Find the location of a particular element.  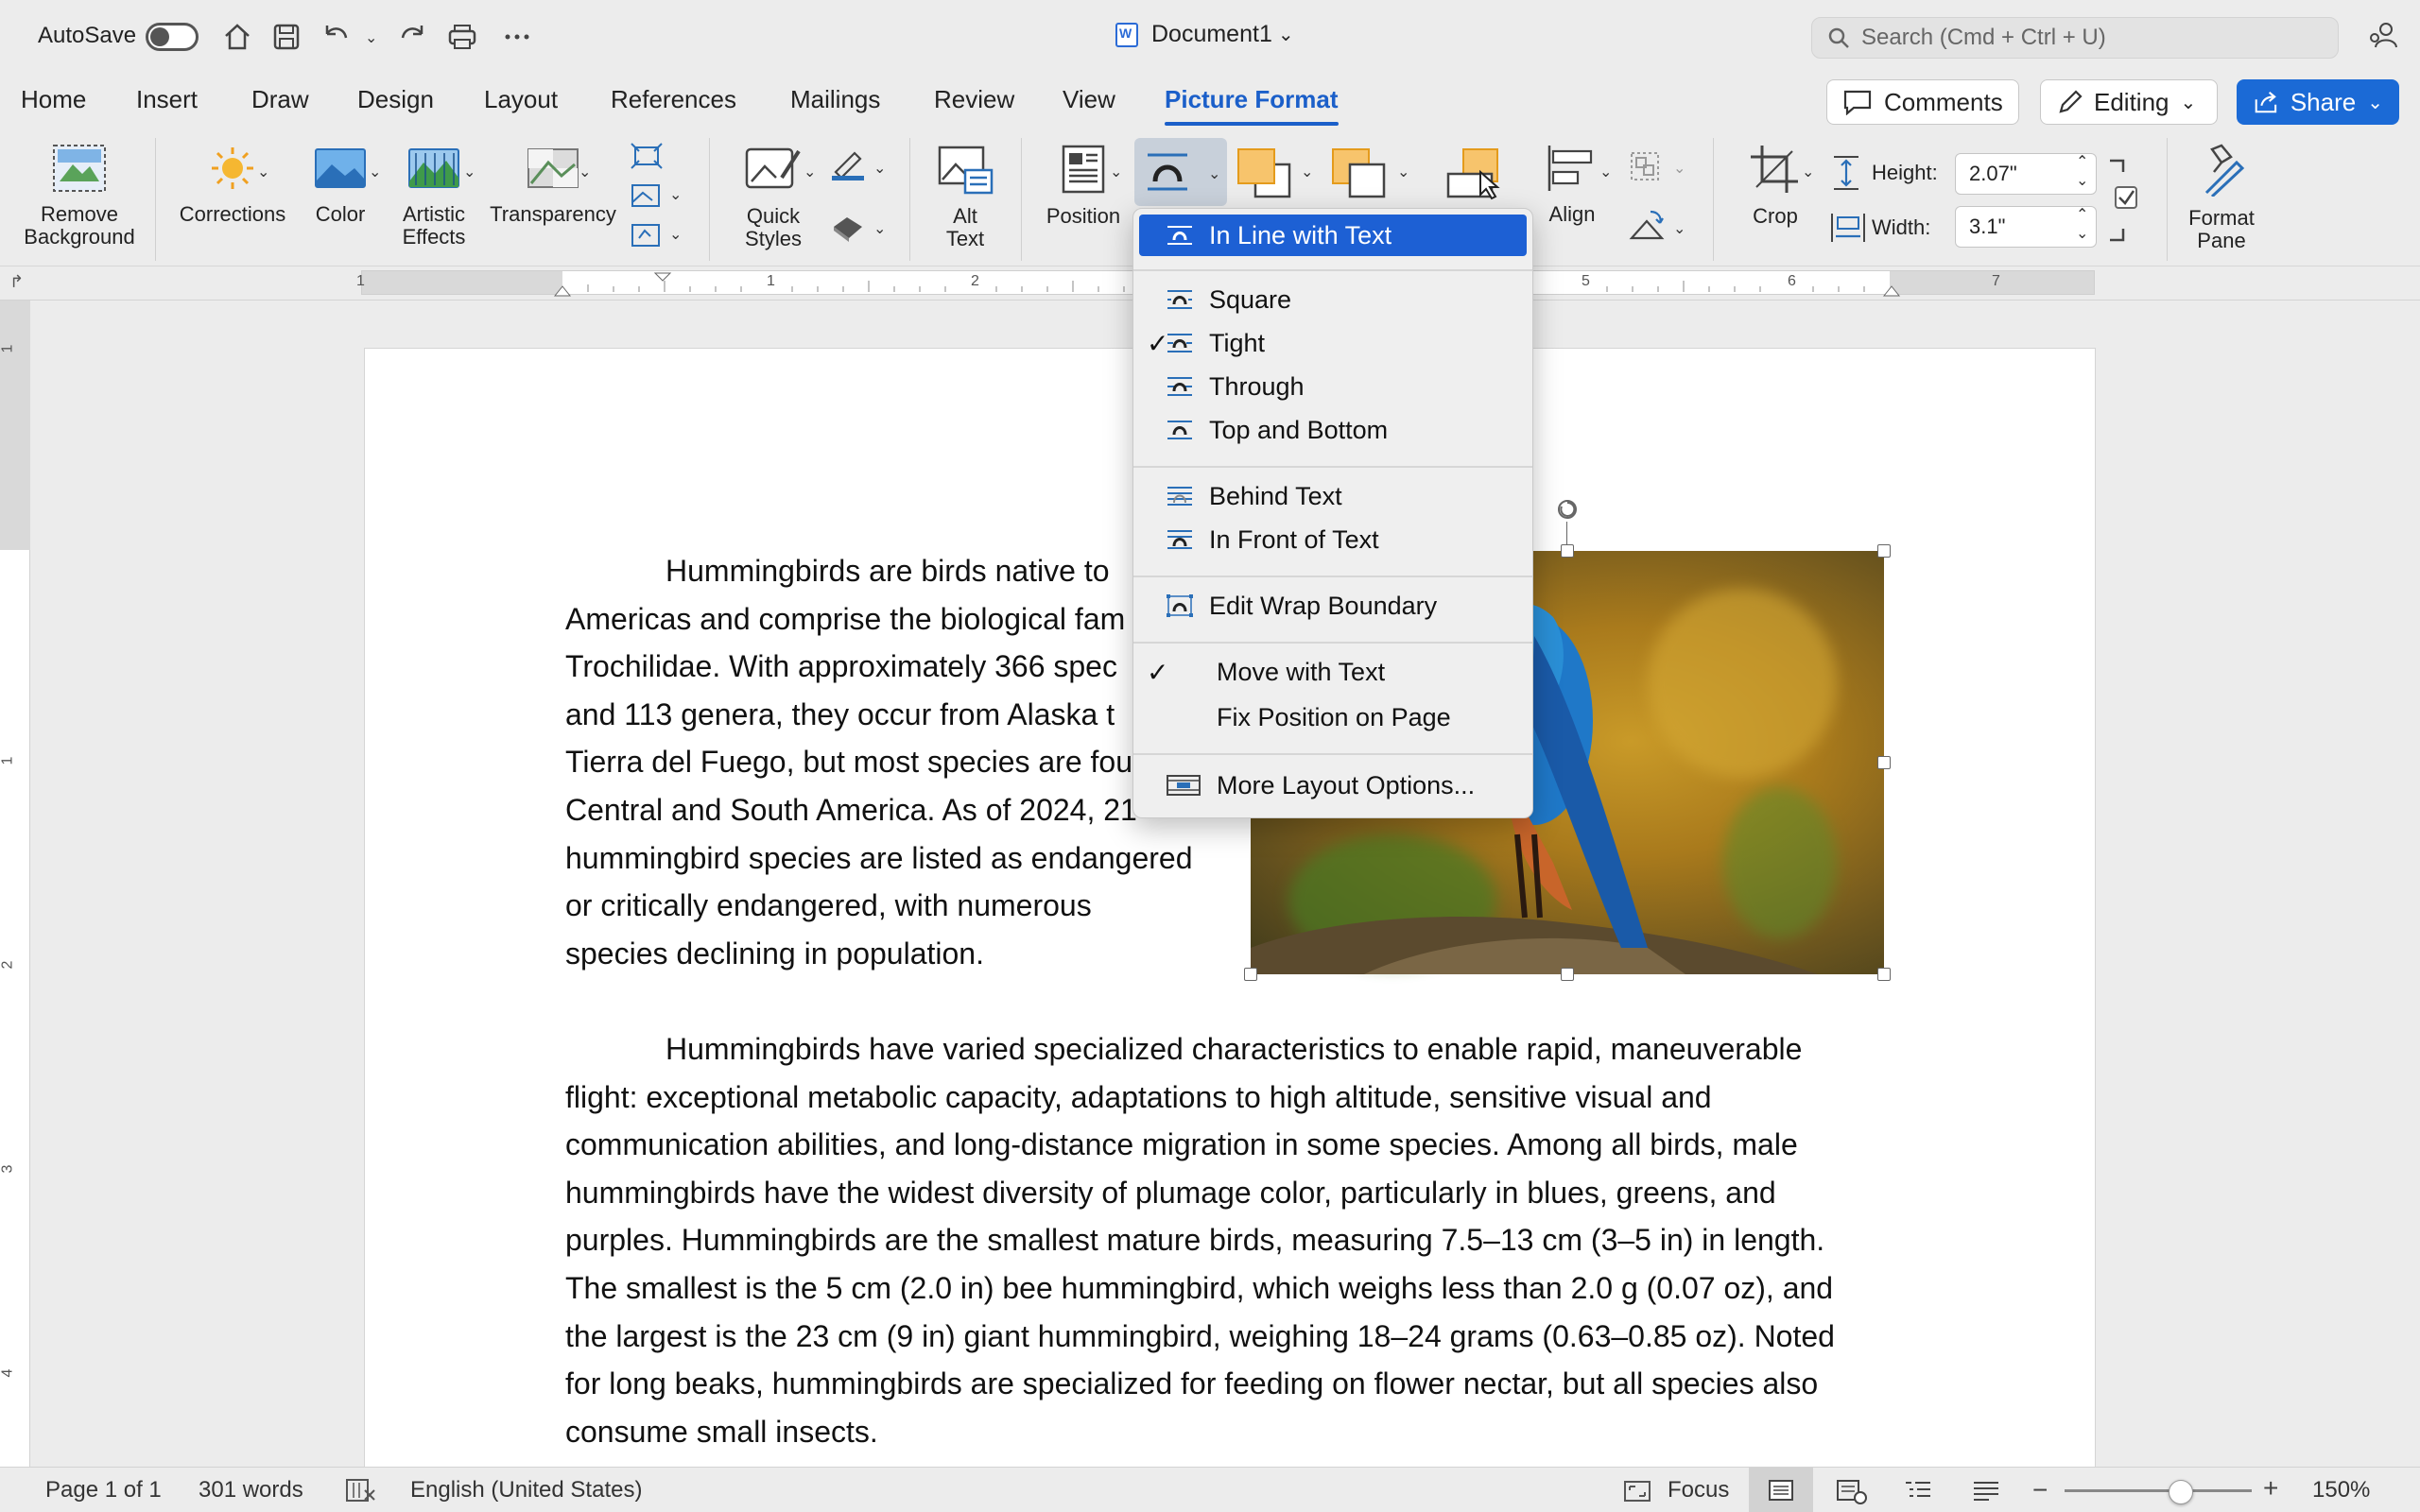

zoom-slider-thumb is located at coordinates (2180, 1492).